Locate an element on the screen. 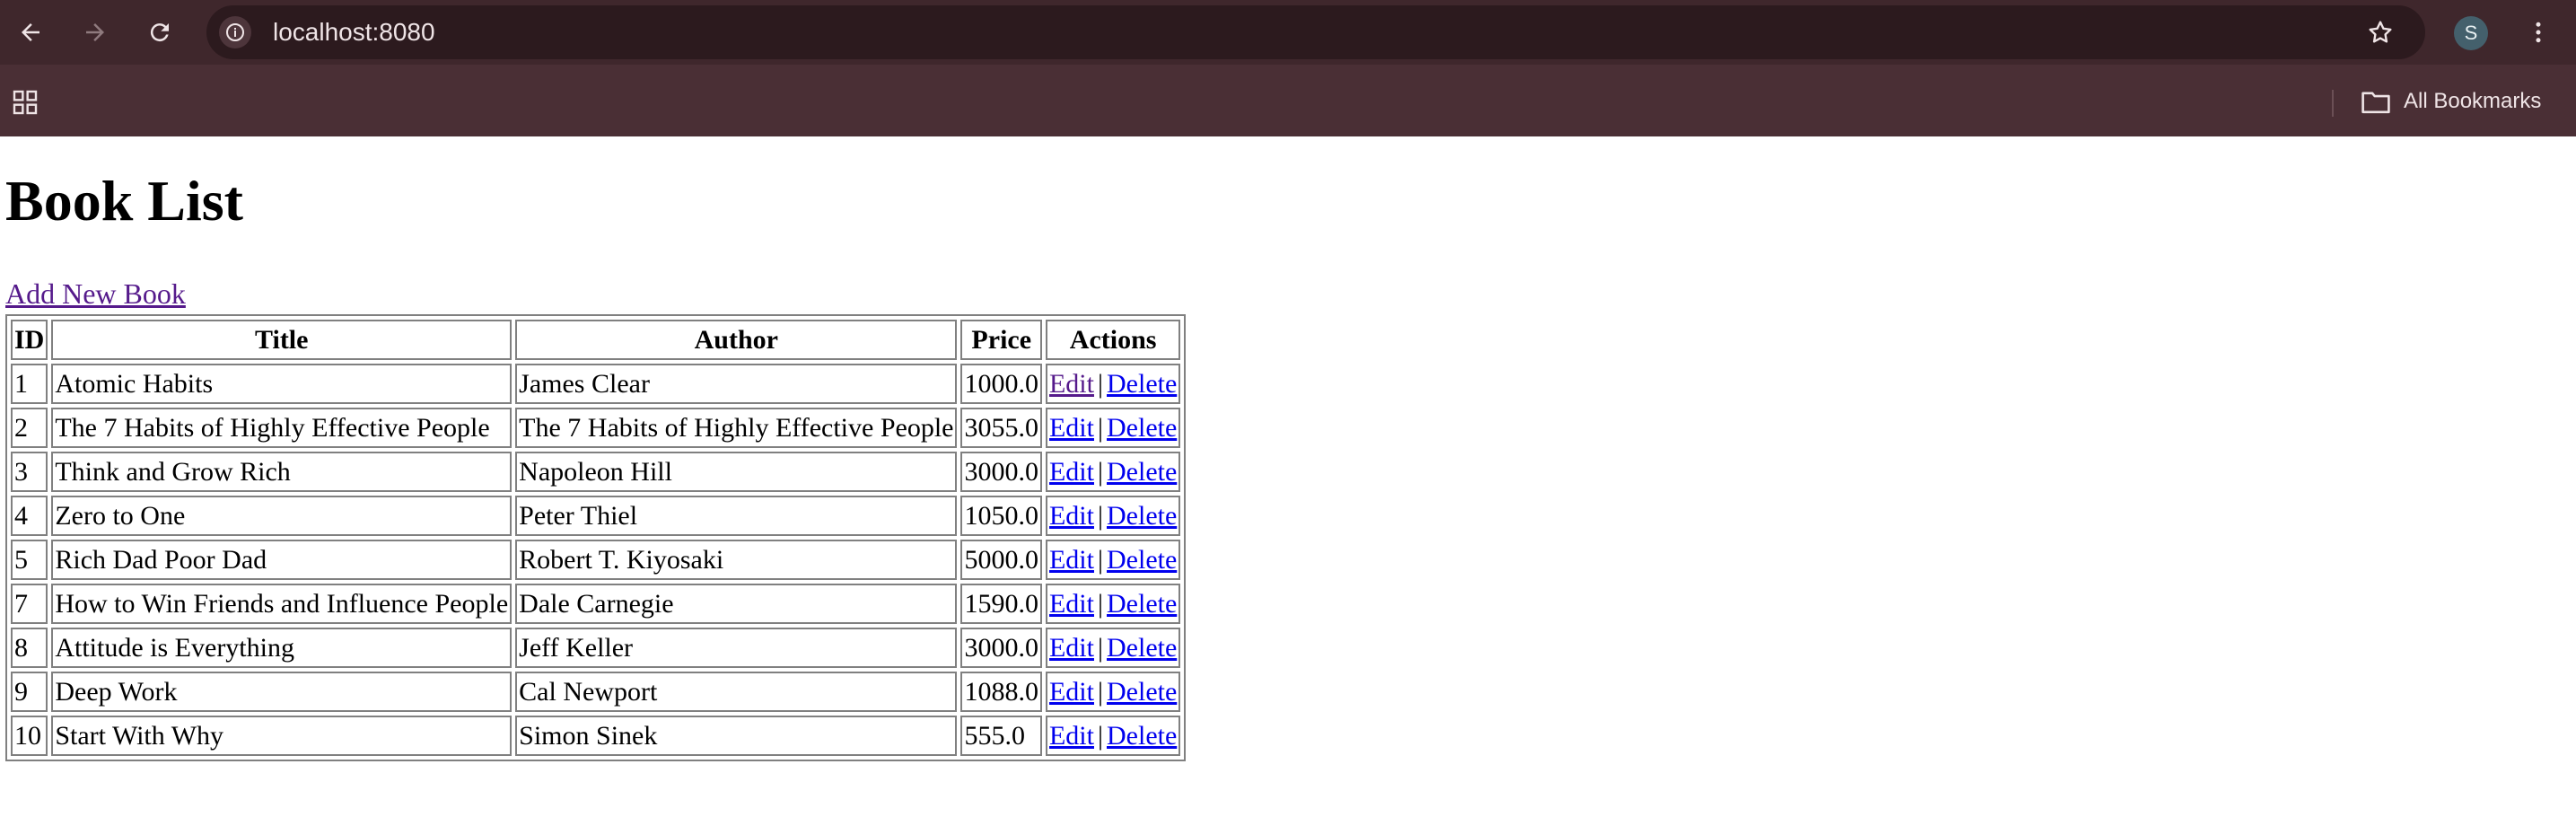 This screenshot has height=817, width=2576. folder-icon is located at coordinates (2375, 103).